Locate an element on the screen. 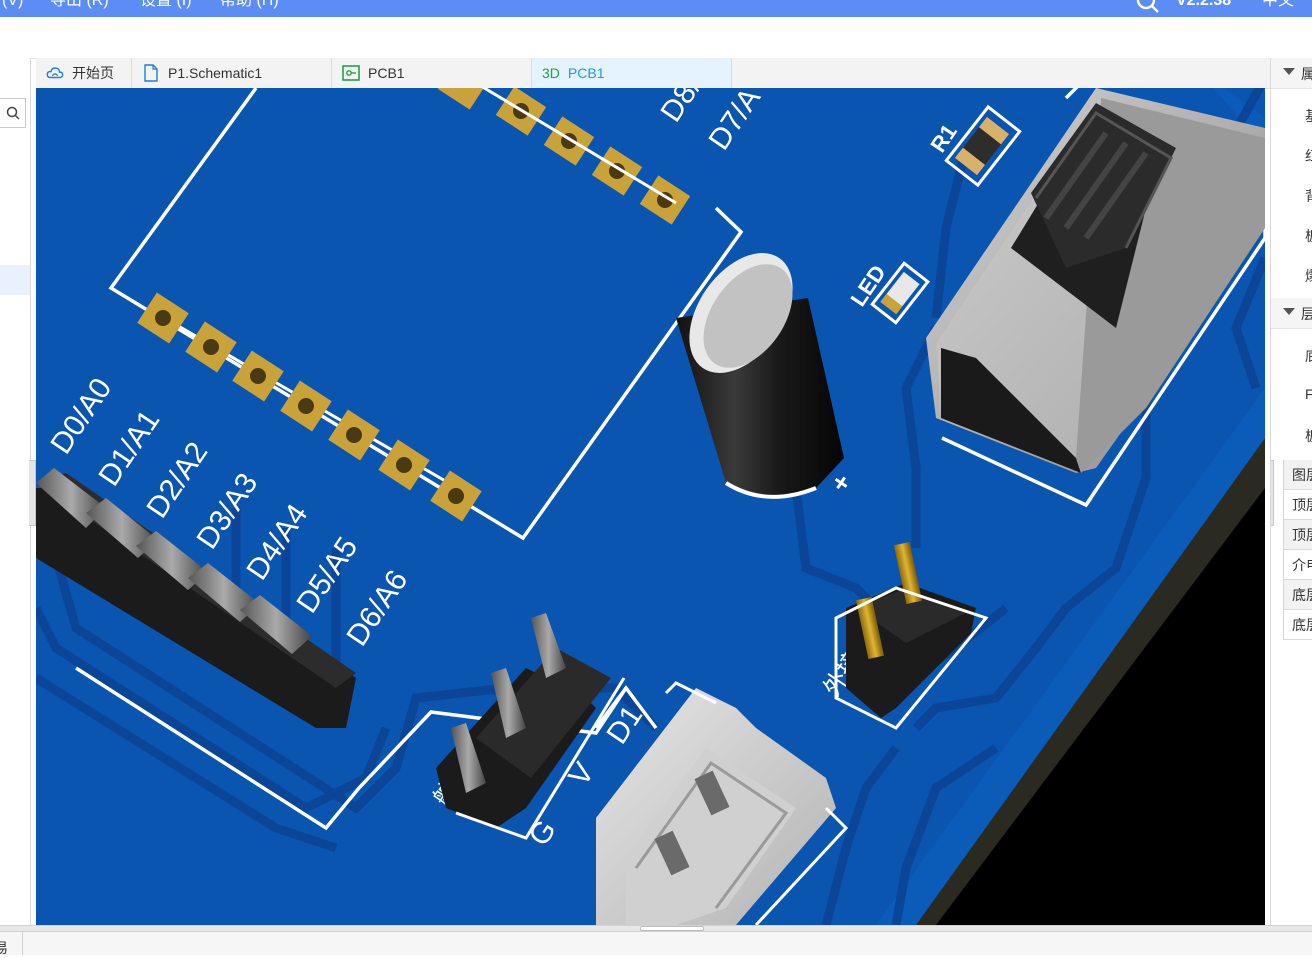 The height and width of the screenshot is (958, 1312). properties-section-label: 属性 is located at coordinates (1306, 74).